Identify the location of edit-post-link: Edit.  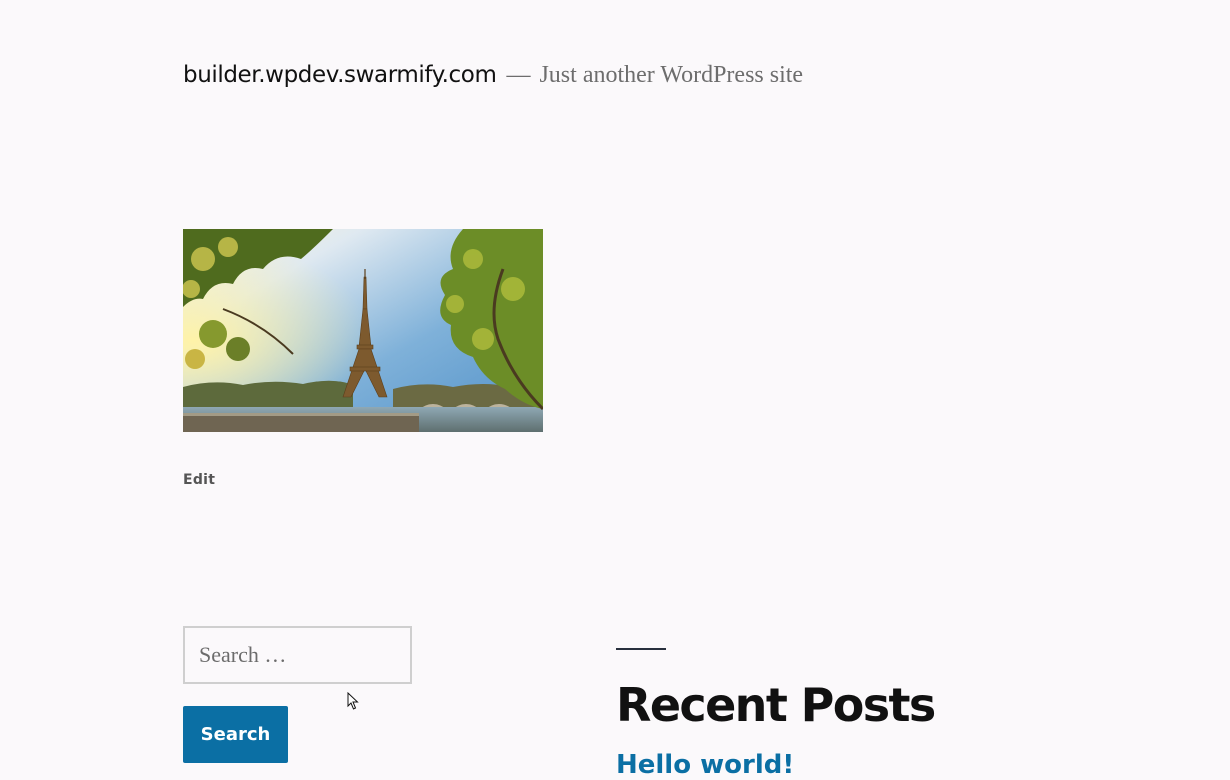
(199, 480).